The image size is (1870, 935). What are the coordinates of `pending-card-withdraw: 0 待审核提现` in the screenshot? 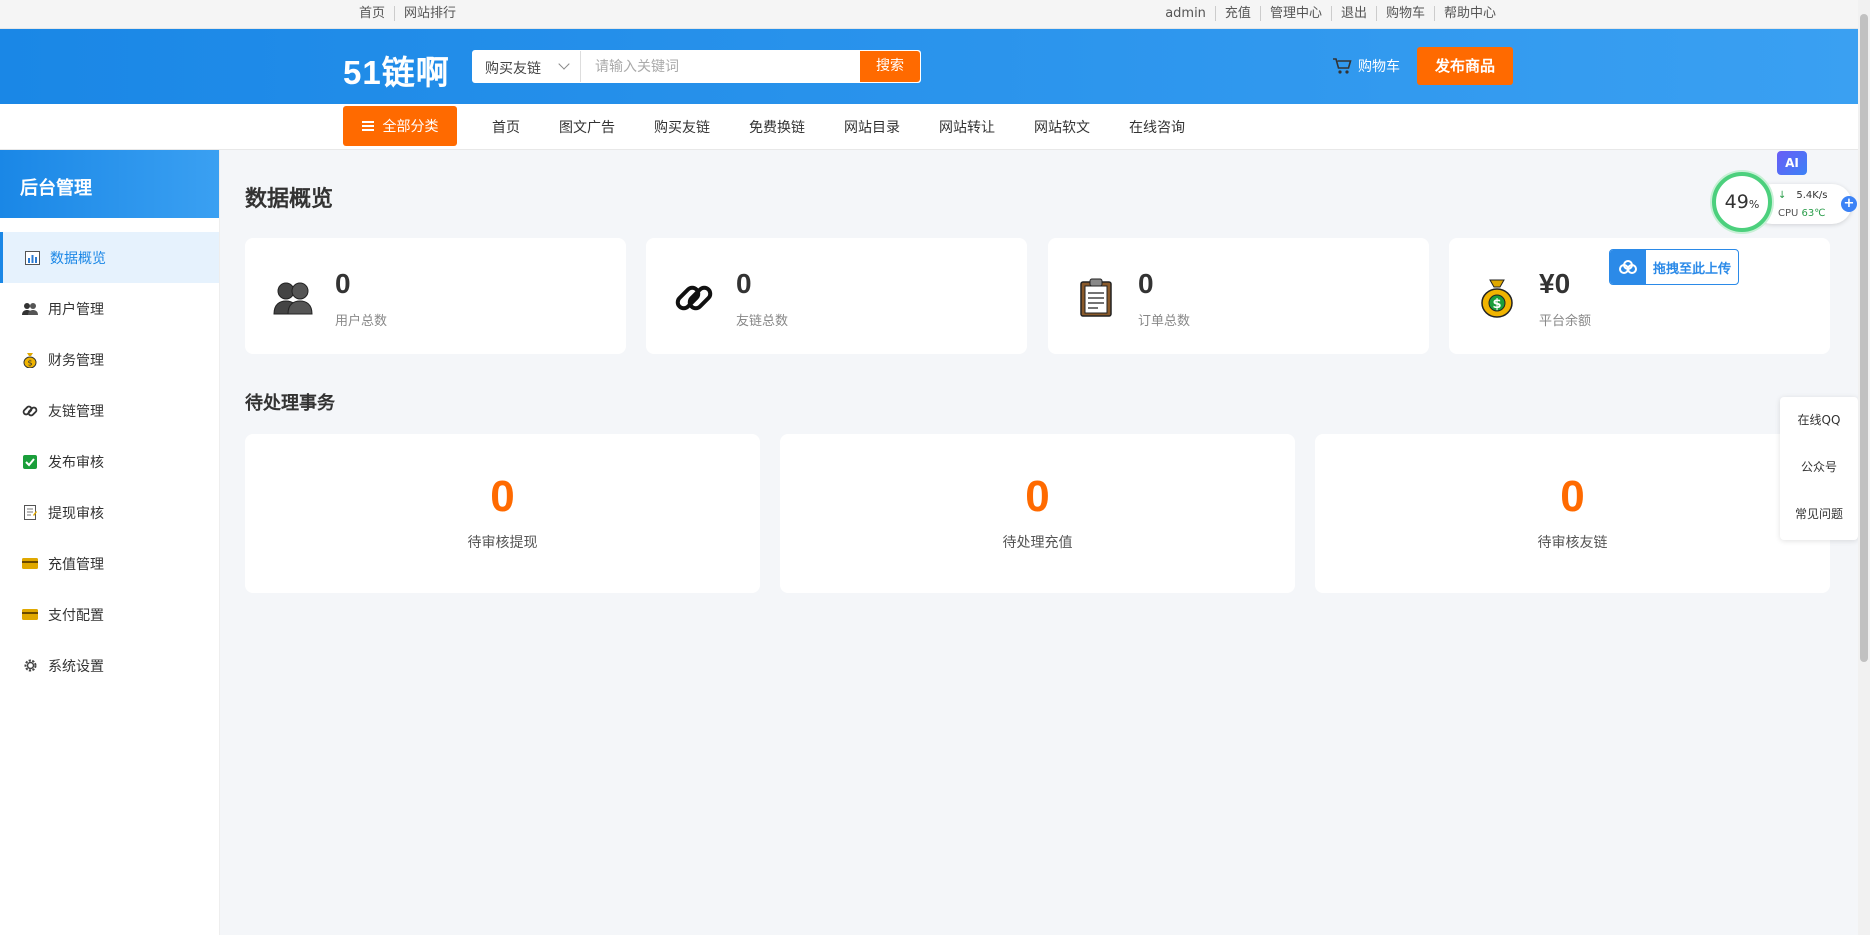 It's located at (502, 513).